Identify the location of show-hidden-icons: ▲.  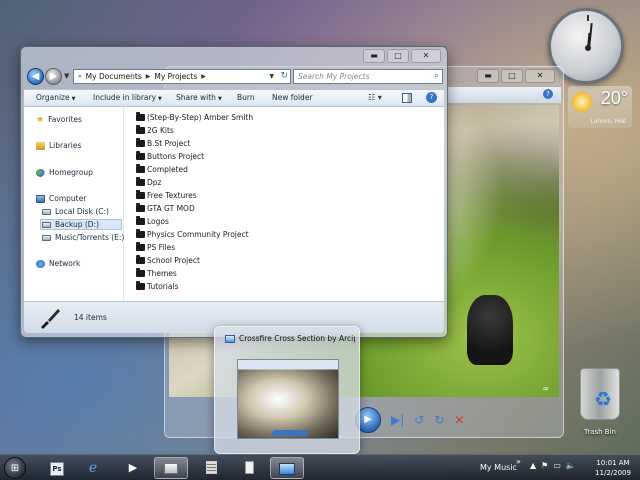
(533, 465).